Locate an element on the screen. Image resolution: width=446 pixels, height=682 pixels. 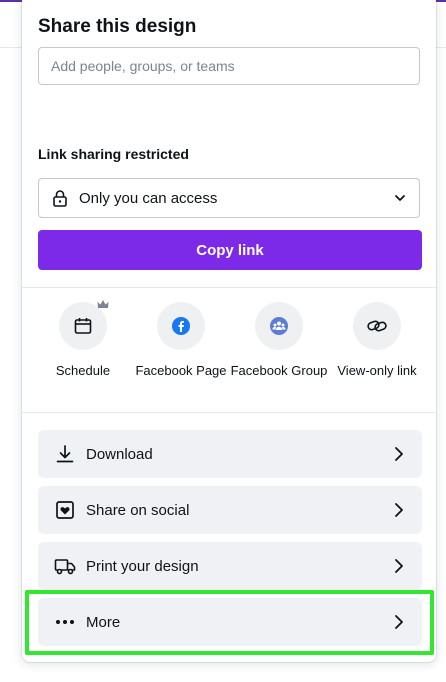
share-option-facebook-page: Facebook Page is located at coordinates (181, 341).